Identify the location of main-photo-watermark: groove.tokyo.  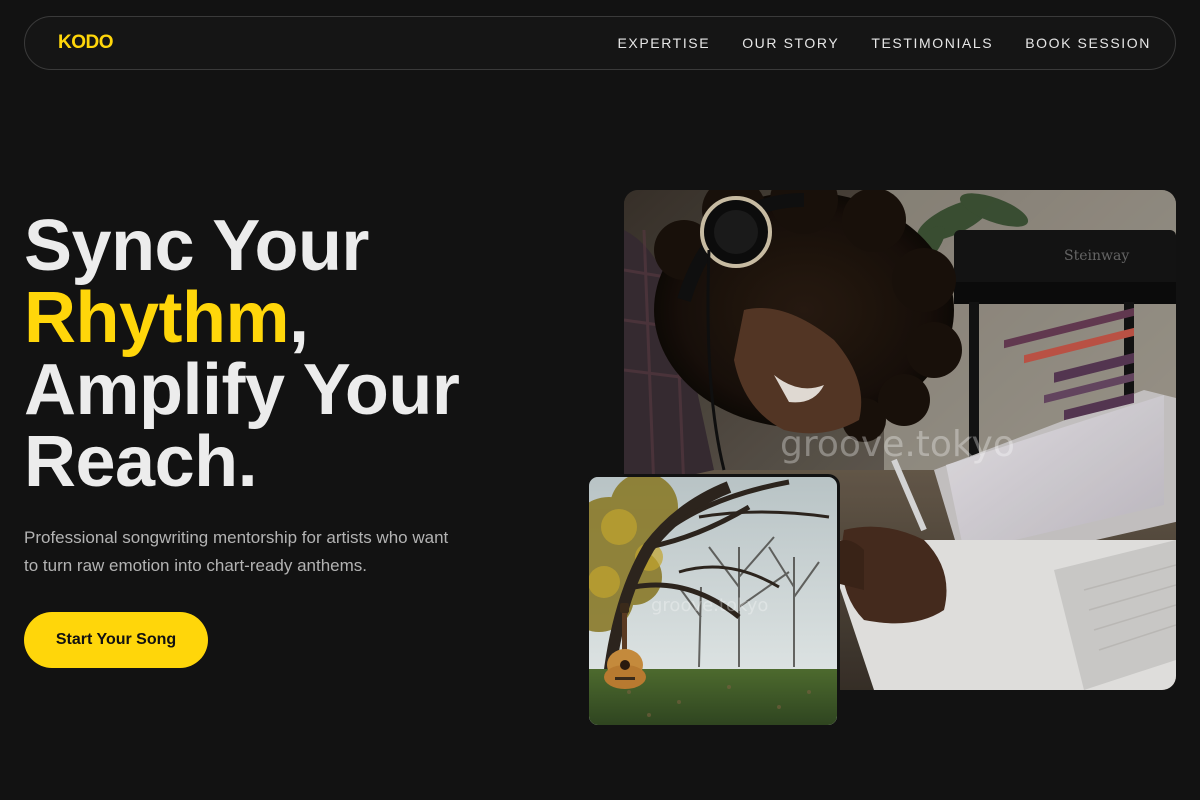
(897, 444).